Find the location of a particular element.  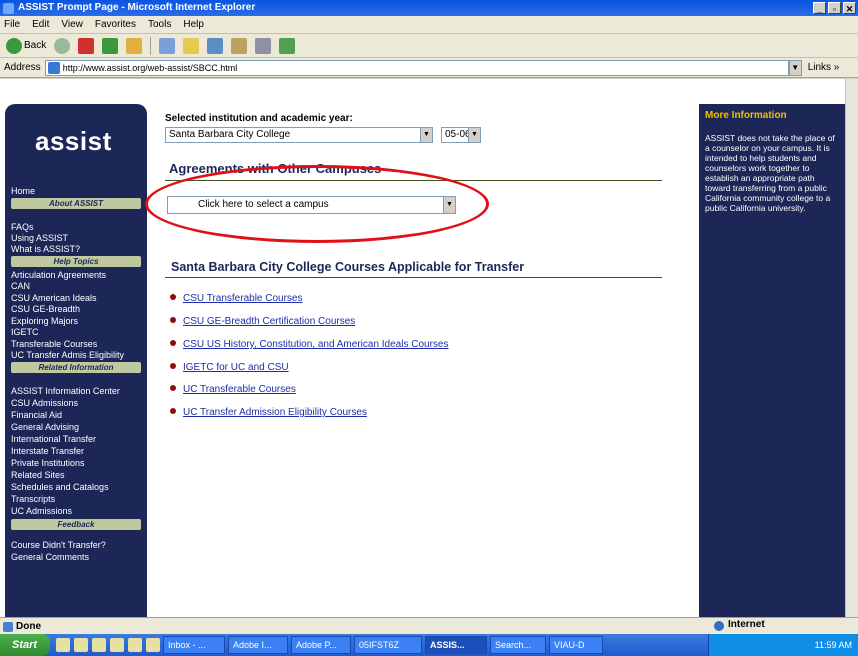

home-button is located at coordinates (134, 46).